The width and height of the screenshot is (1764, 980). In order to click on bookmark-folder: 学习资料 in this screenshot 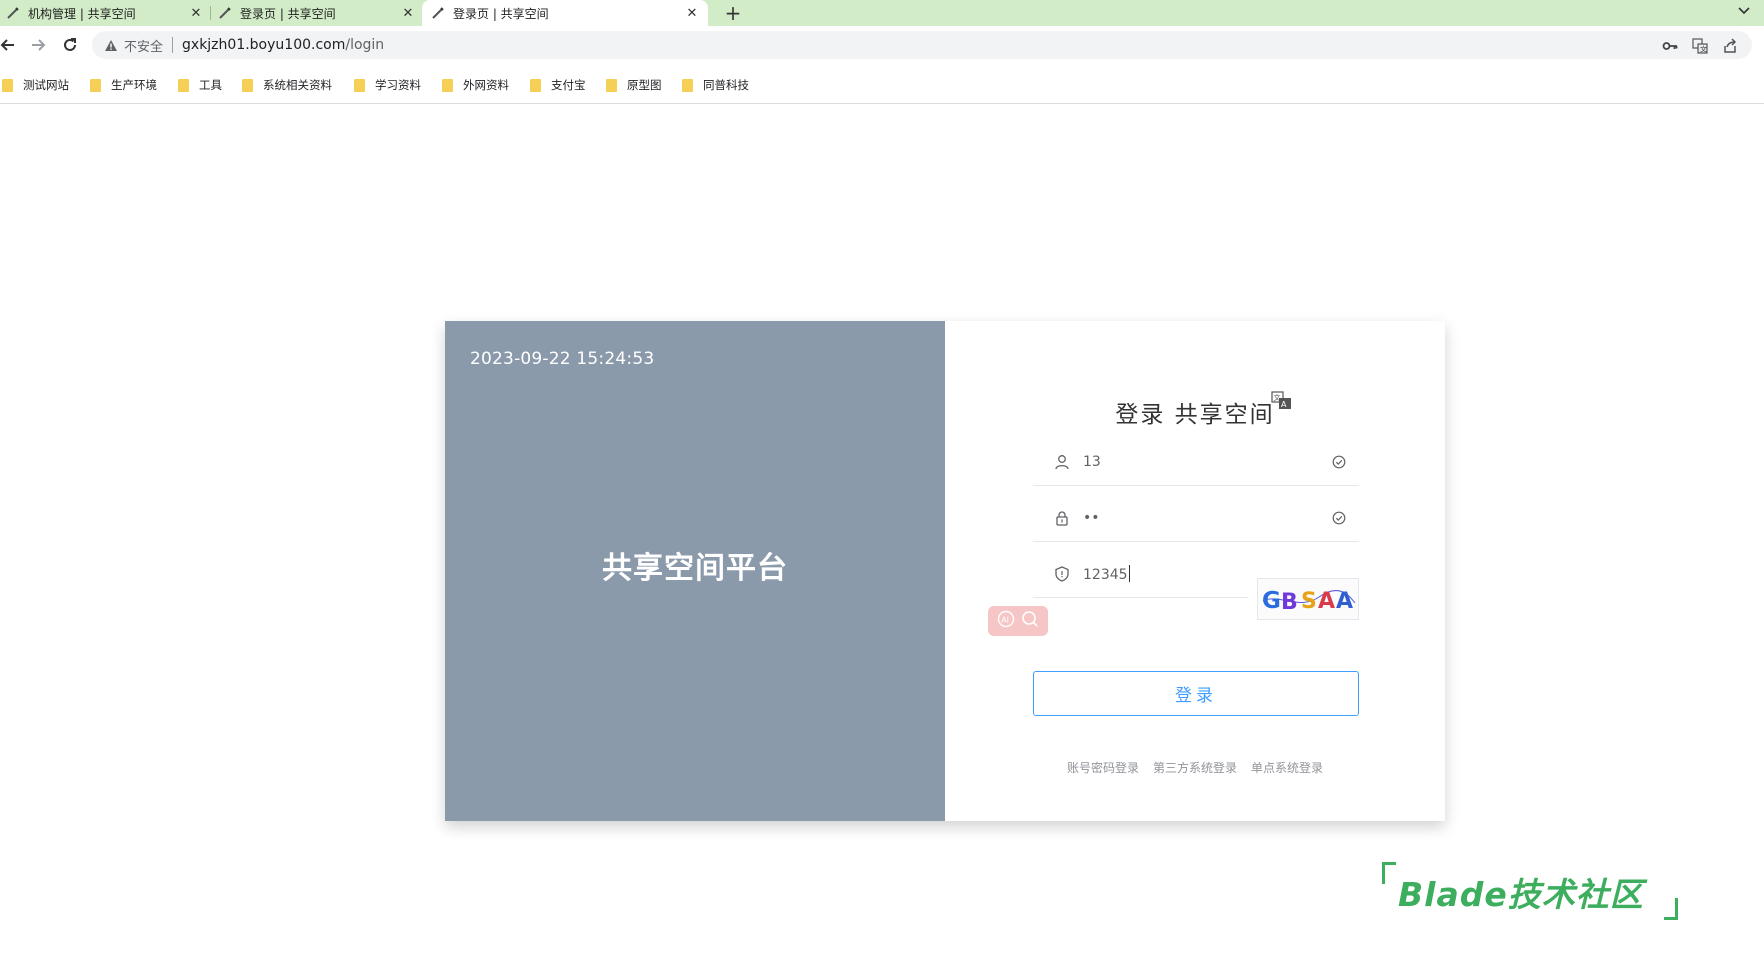, I will do `click(387, 85)`.